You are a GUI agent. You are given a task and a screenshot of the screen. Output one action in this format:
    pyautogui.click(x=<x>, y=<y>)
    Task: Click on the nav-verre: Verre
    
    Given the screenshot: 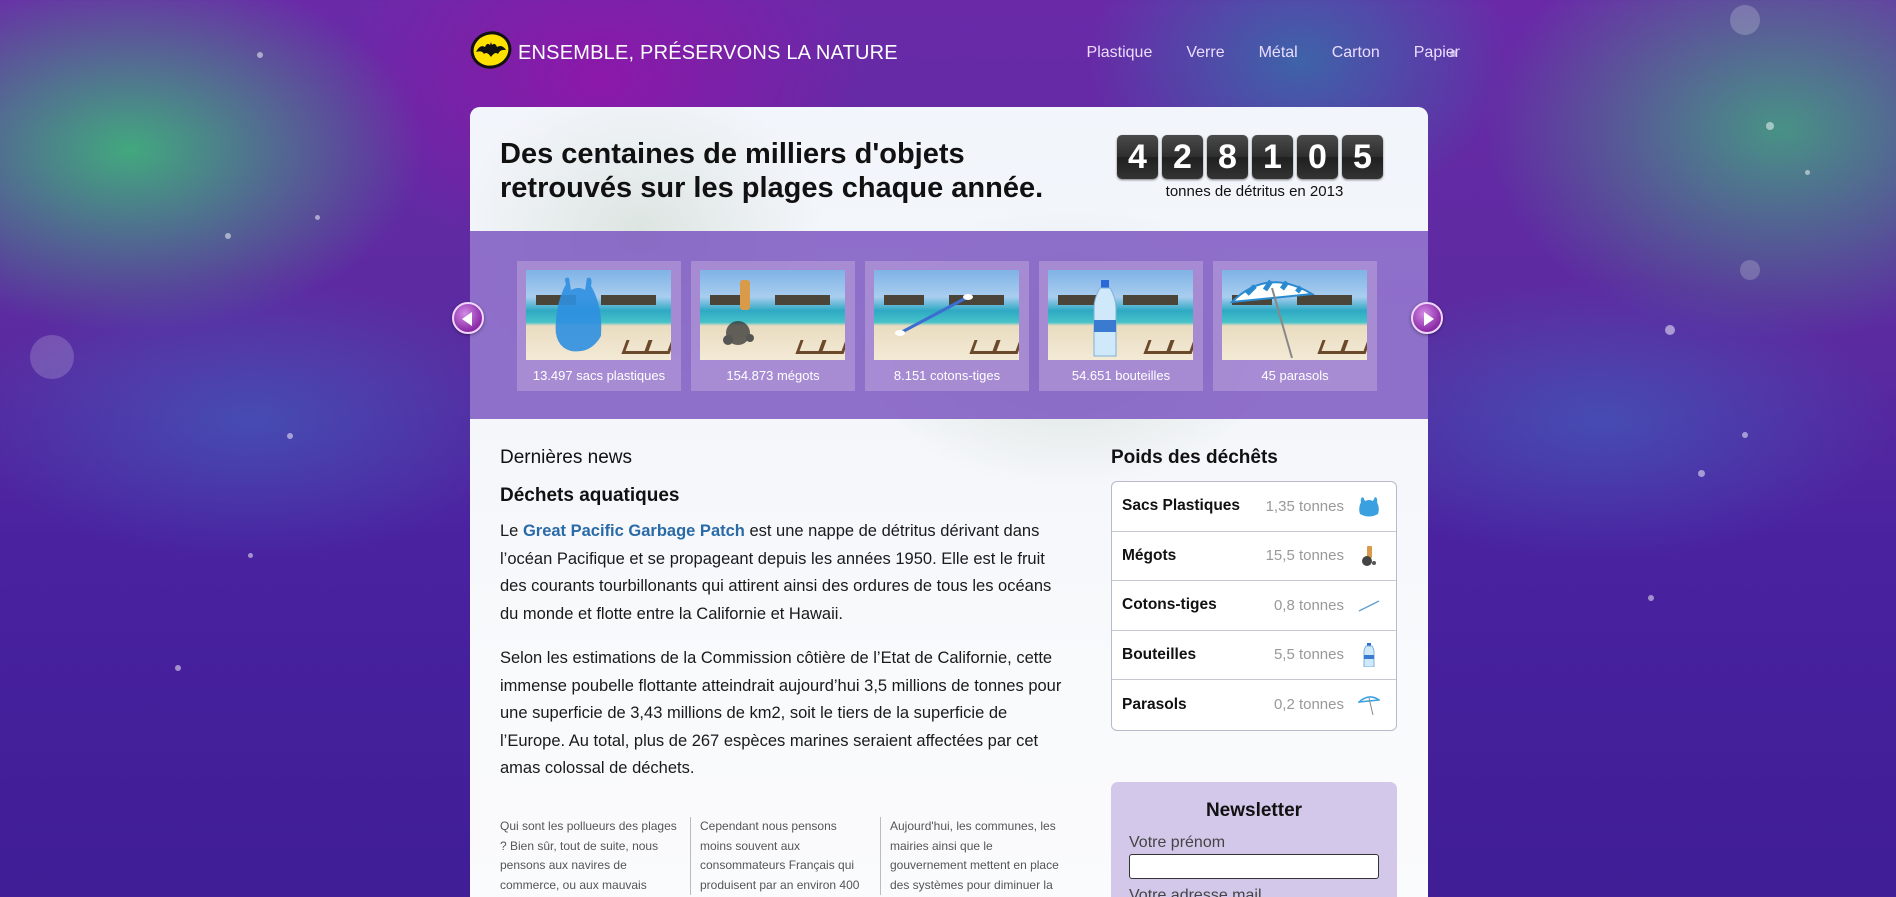 What is the action you would take?
    pyautogui.click(x=1205, y=53)
    